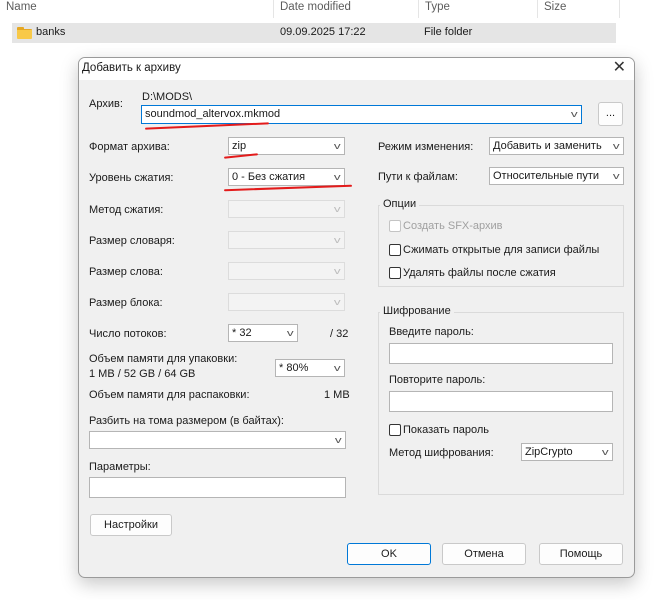 This screenshot has width=658, height=600. I want to click on update-mode-select: Добавить и заменить v, so click(556, 146).